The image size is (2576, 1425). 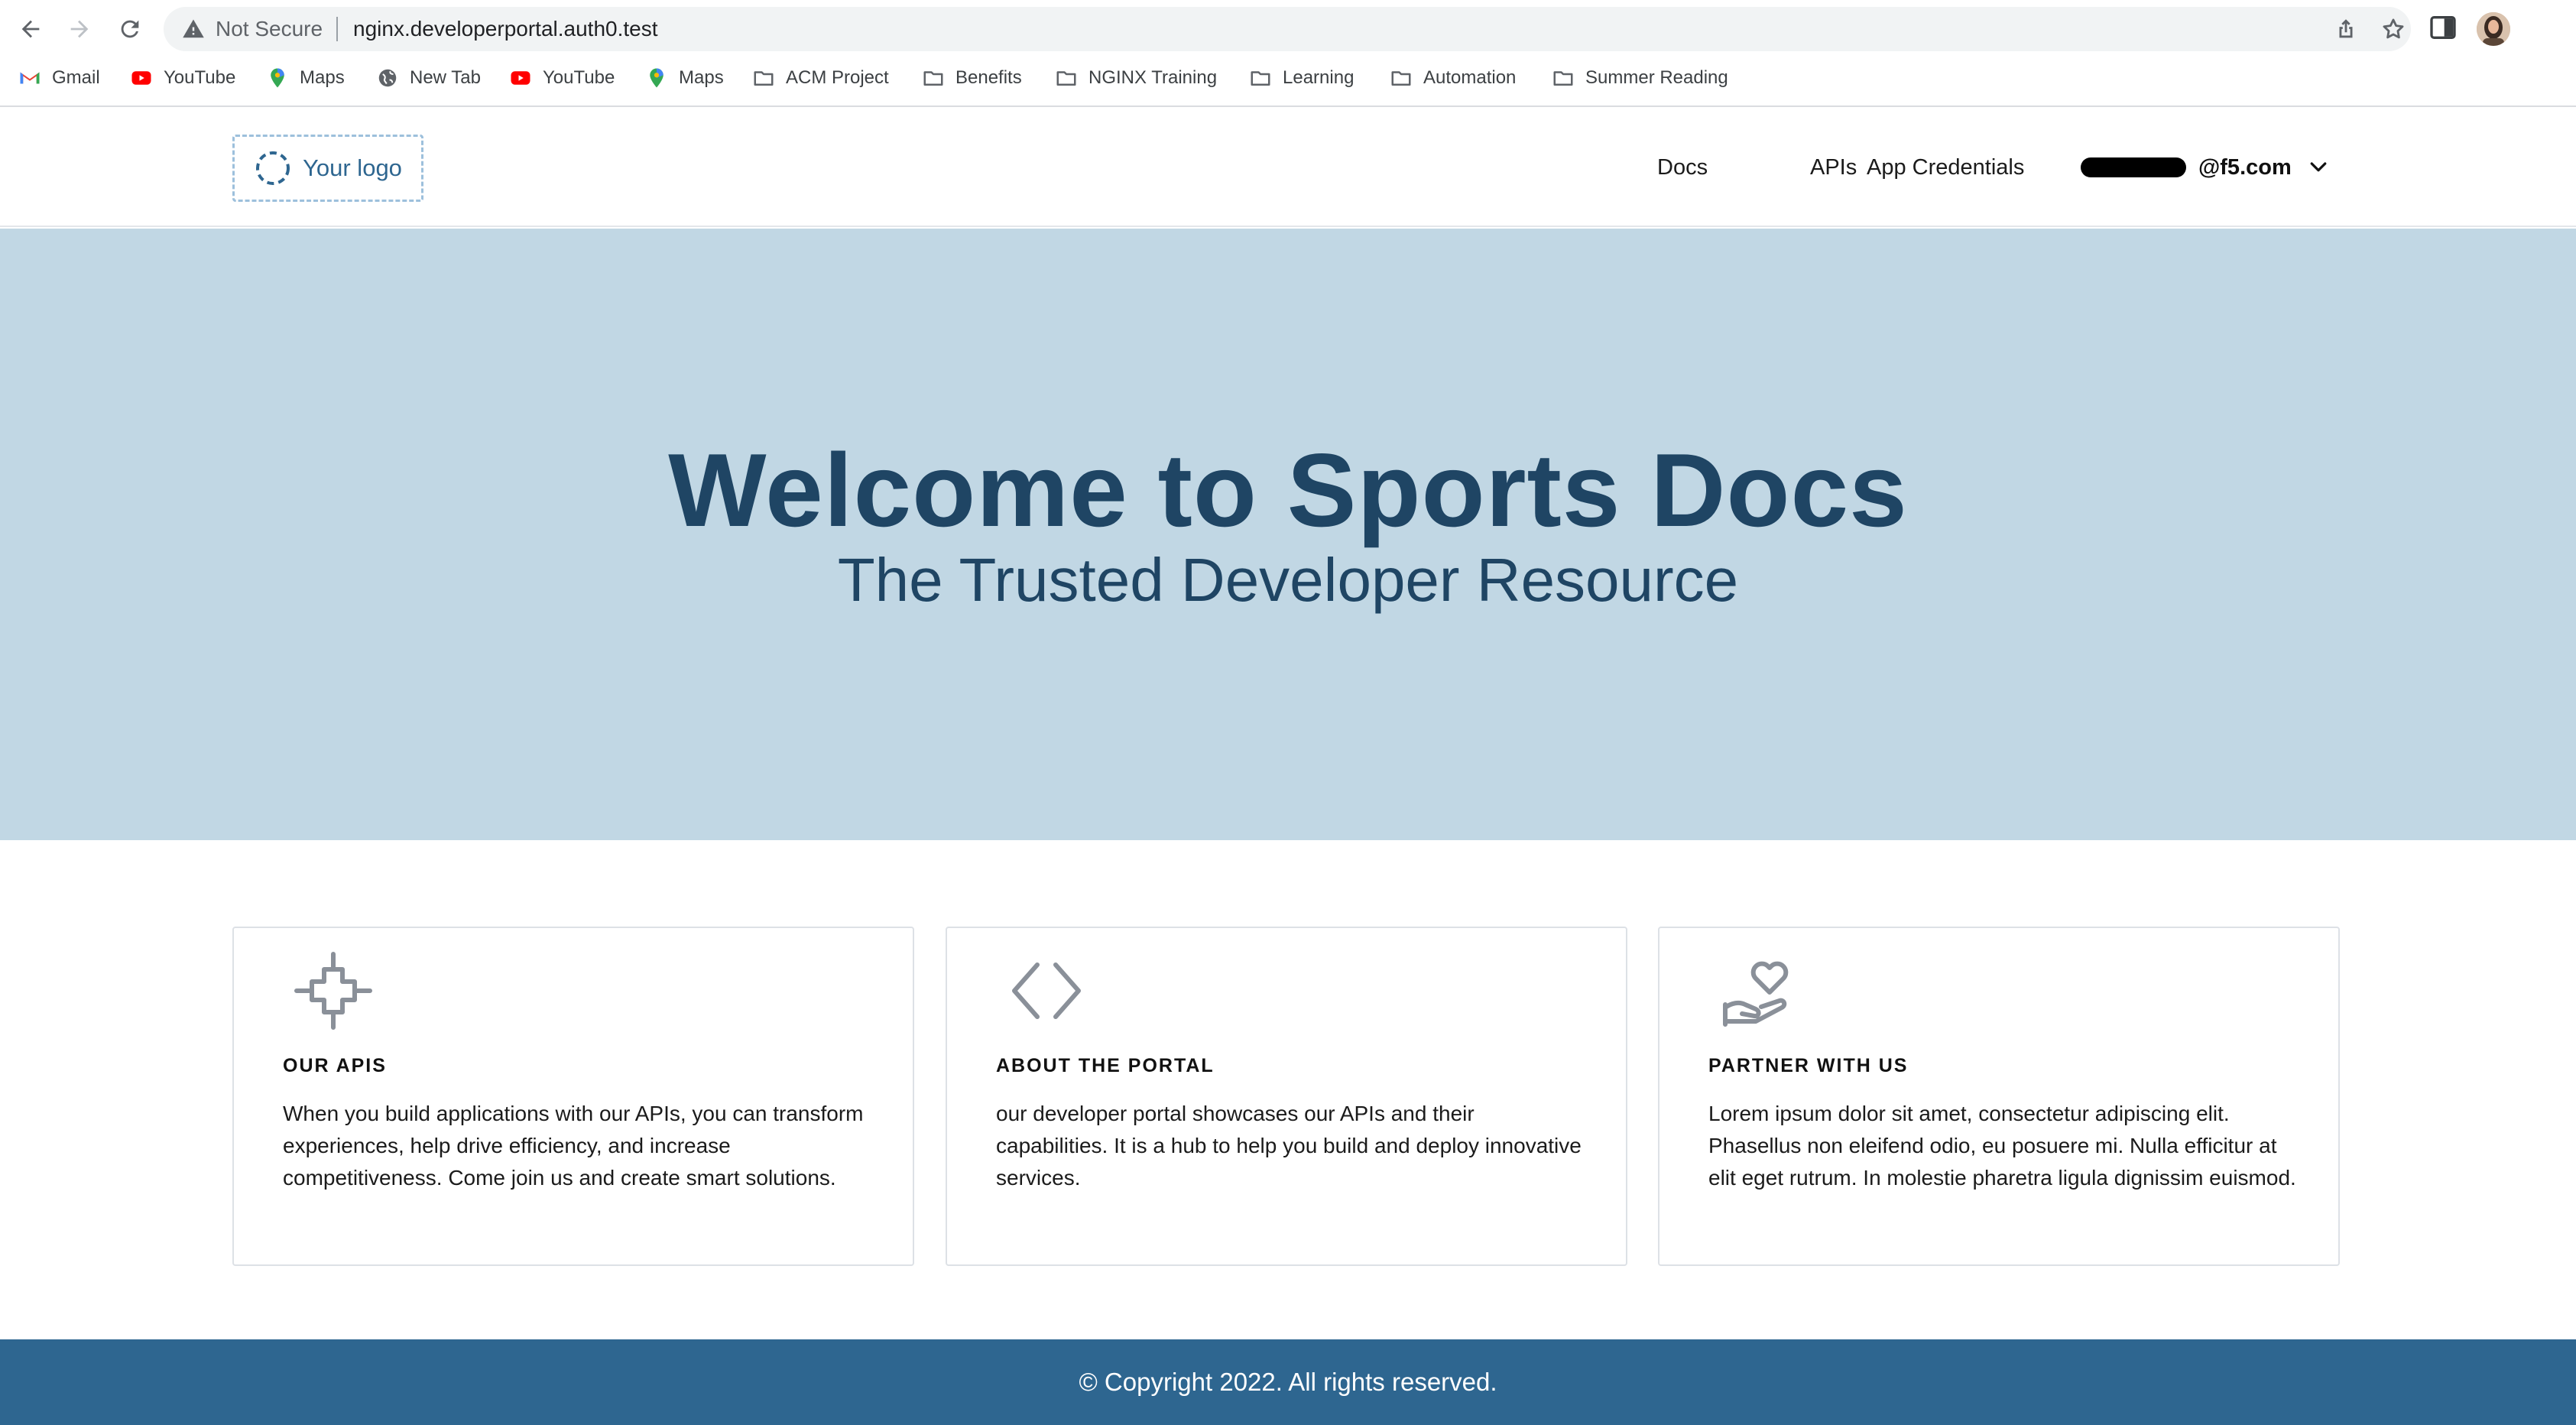 I want to click on nav-docs: Docs, so click(x=1683, y=167).